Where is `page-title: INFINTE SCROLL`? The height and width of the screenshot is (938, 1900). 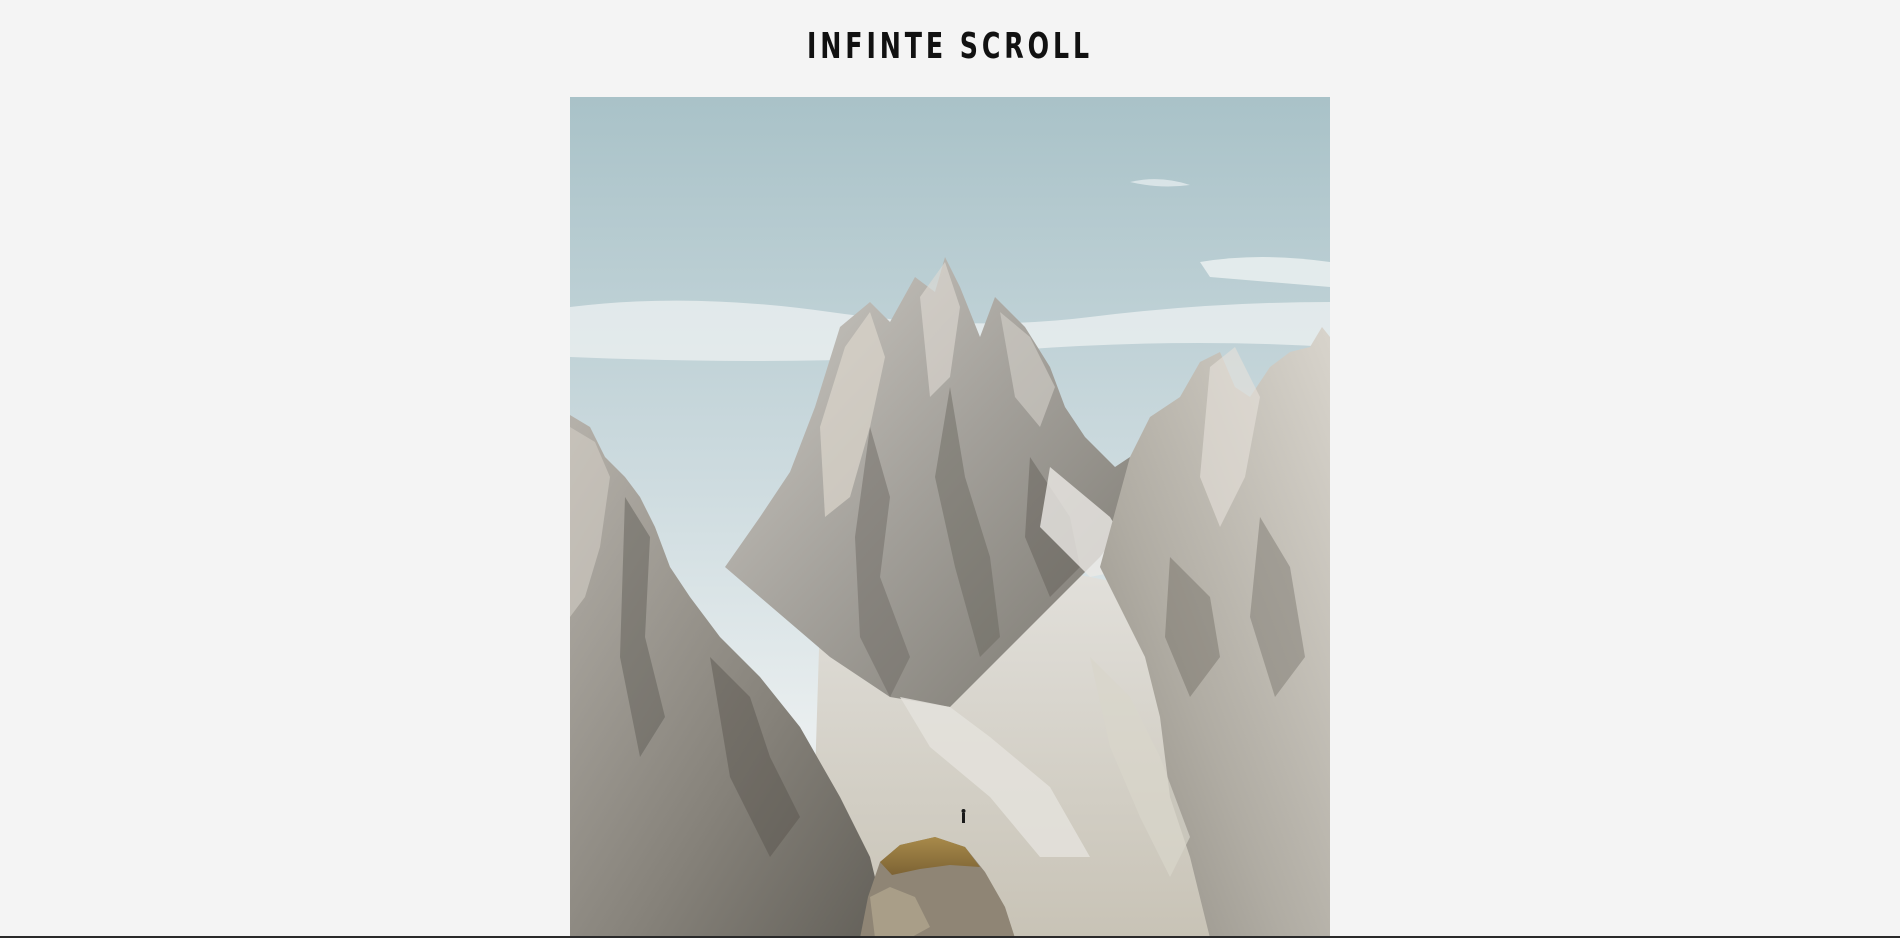
page-title: INFINTE SCROLL is located at coordinates (950, 46).